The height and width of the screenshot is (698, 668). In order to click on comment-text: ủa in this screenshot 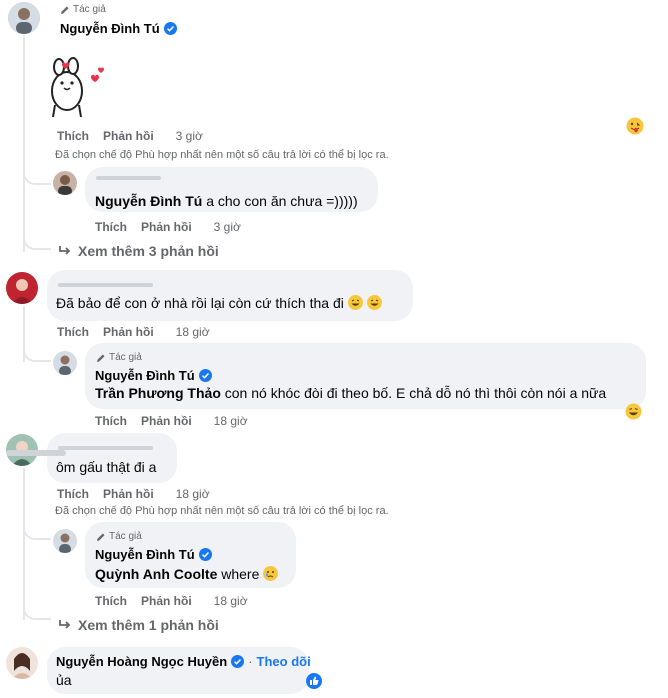, I will do `click(64, 680)`.